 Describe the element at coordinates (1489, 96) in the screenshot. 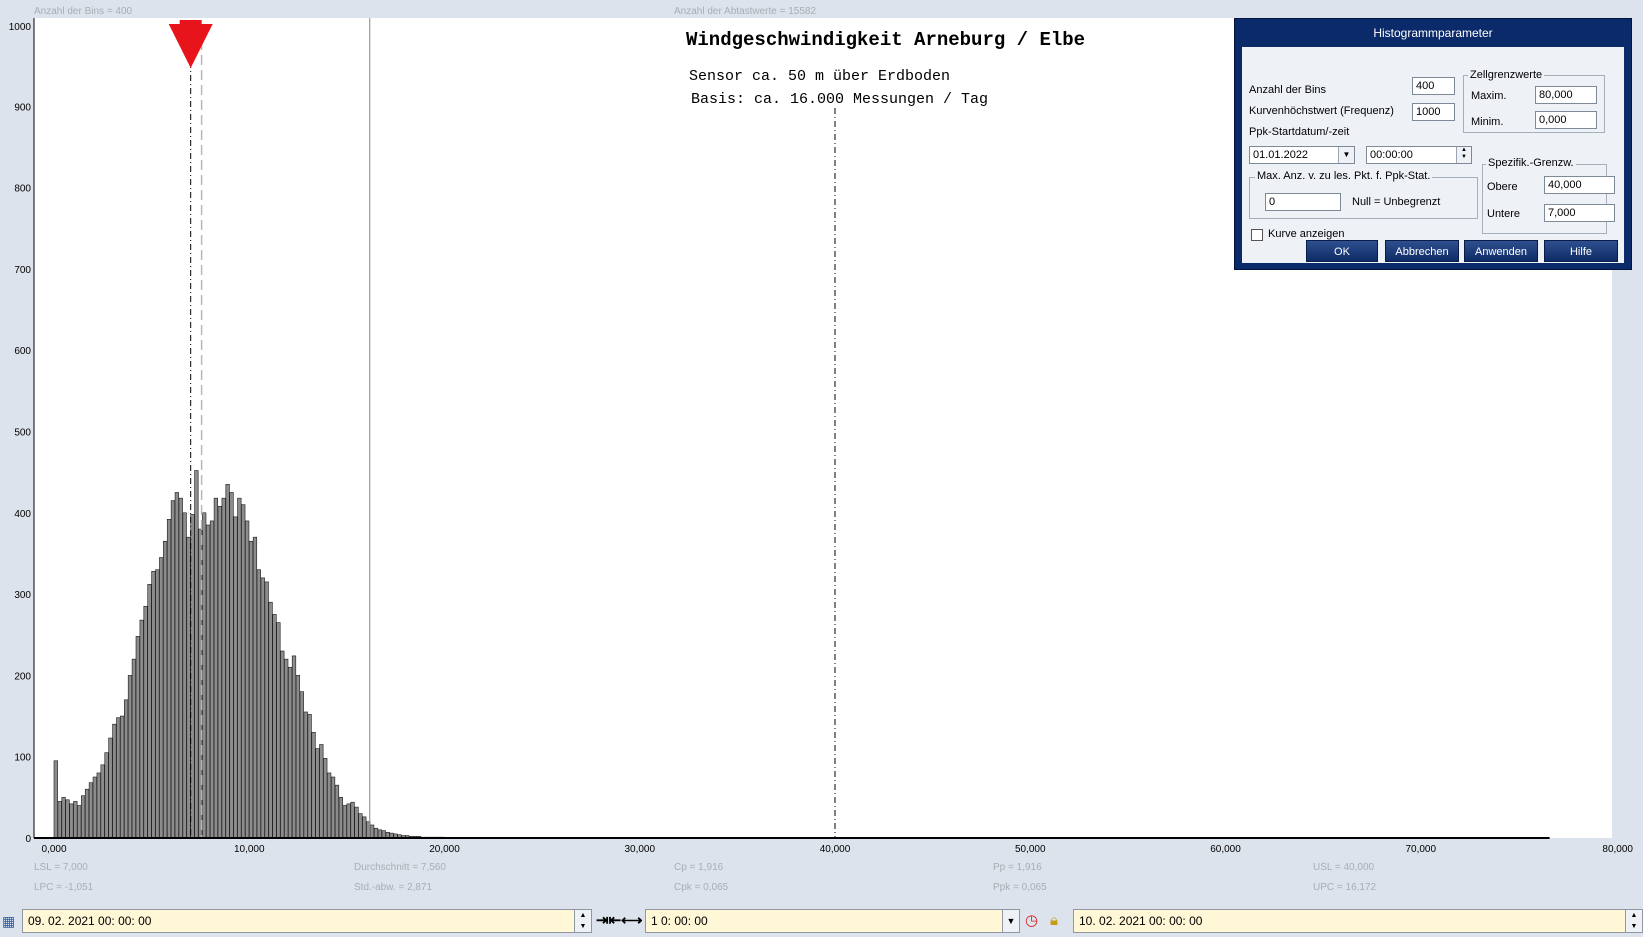

I see `max-label: Maxim.` at that location.